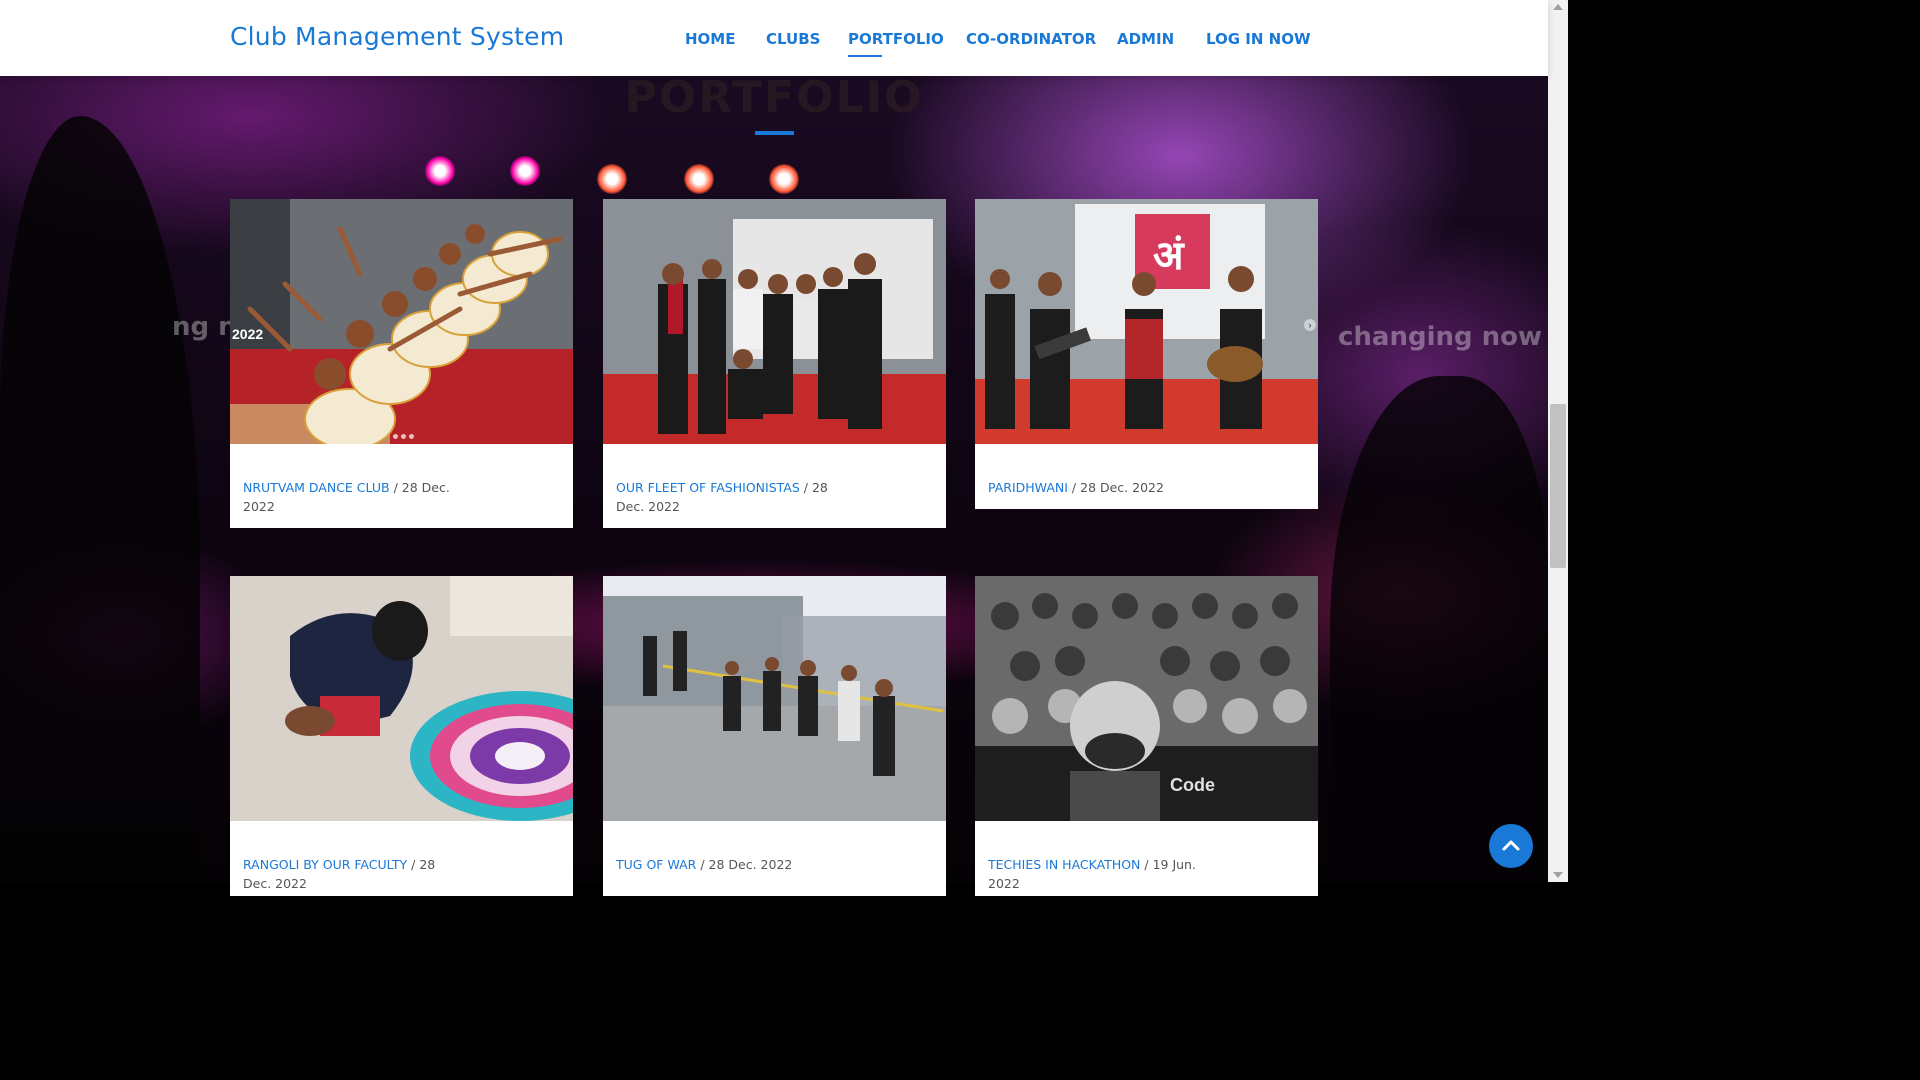 The image size is (1920, 1080). Describe the element at coordinates (793, 39) in the screenshot. I see `nav-clubs: CLUBS` at that location.